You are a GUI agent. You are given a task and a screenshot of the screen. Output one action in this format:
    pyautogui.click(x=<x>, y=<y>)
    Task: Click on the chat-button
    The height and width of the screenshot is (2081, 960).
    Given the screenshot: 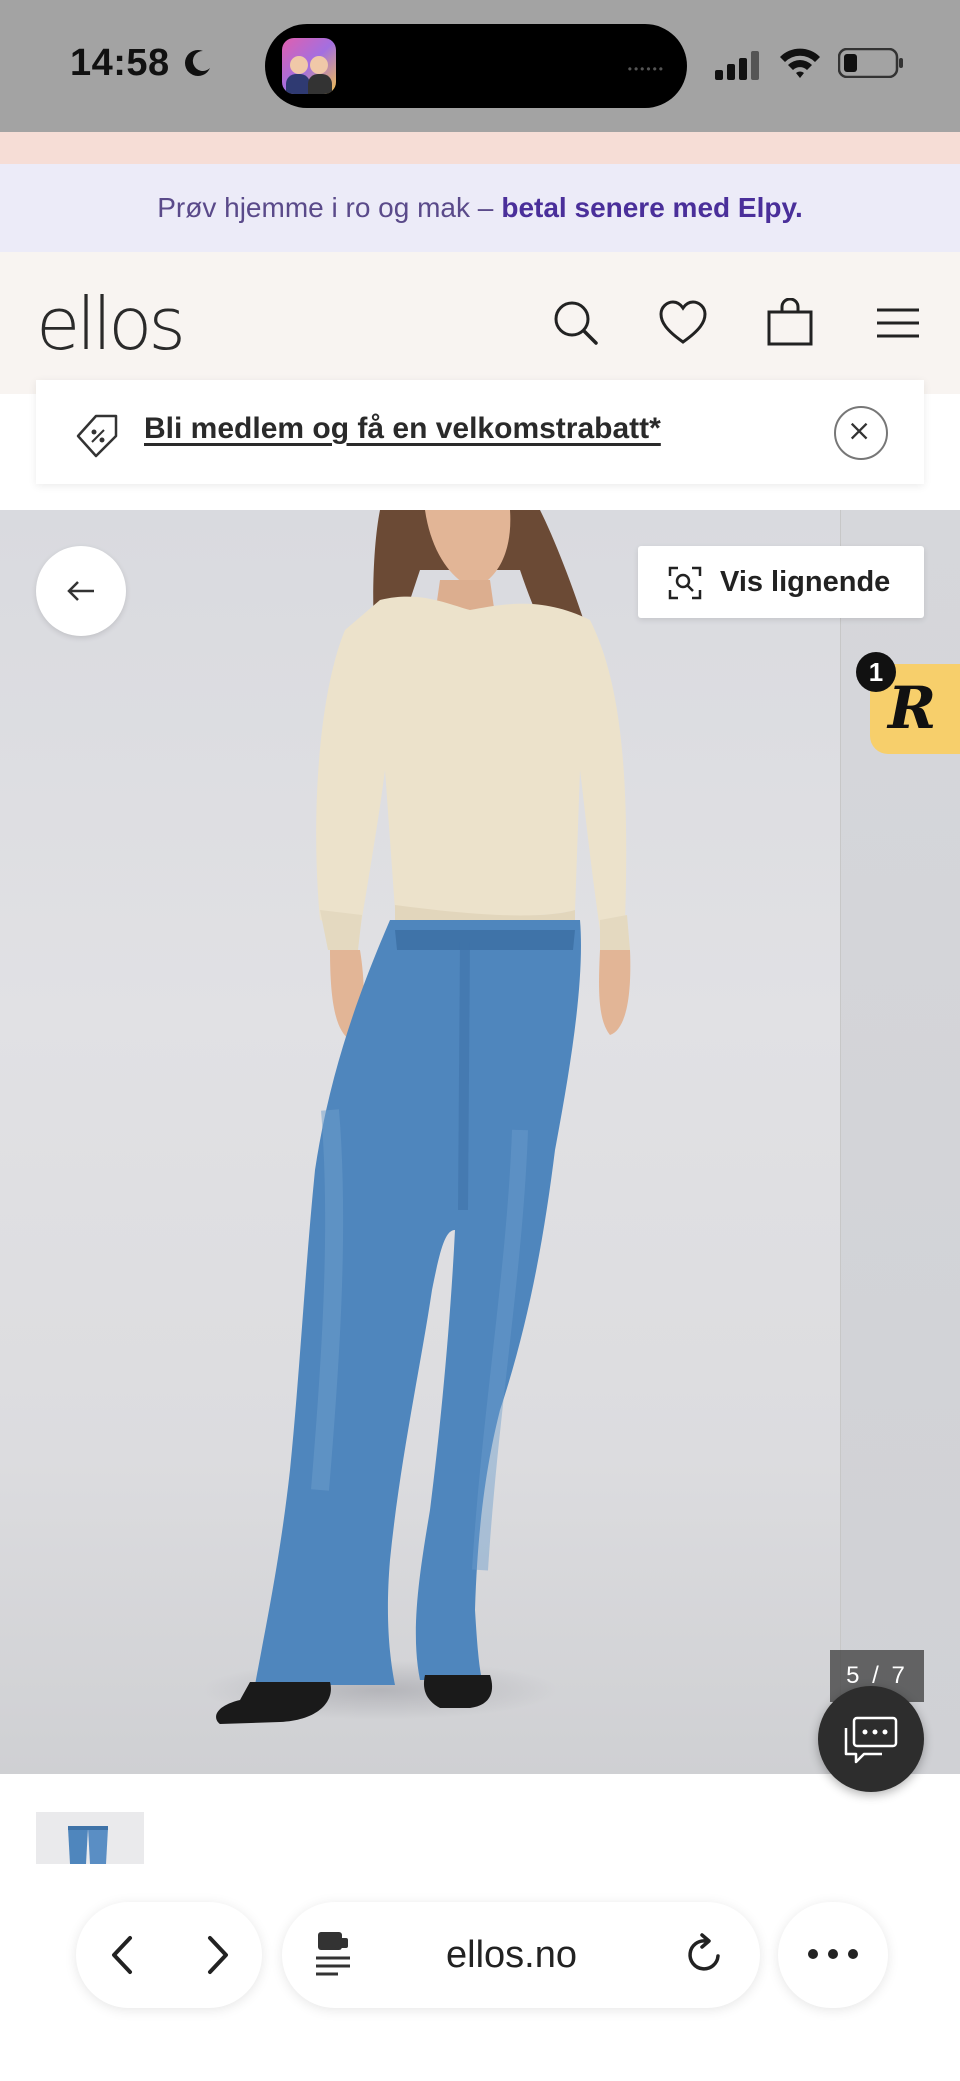 What is the action you would take?
    pyautogui.click(x=871, y=1739)
    